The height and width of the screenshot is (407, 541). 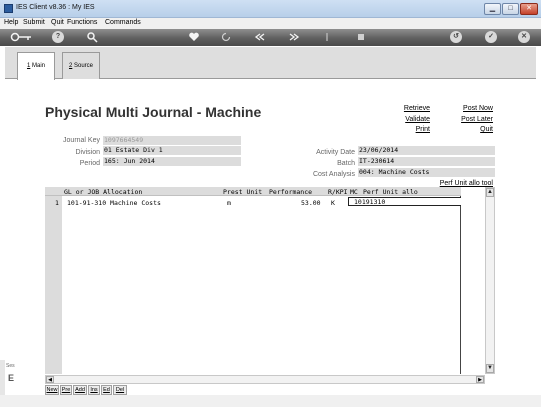 I want to click on horizontal-scrollbar: ◀ ▶, so click(x=265, y=379).